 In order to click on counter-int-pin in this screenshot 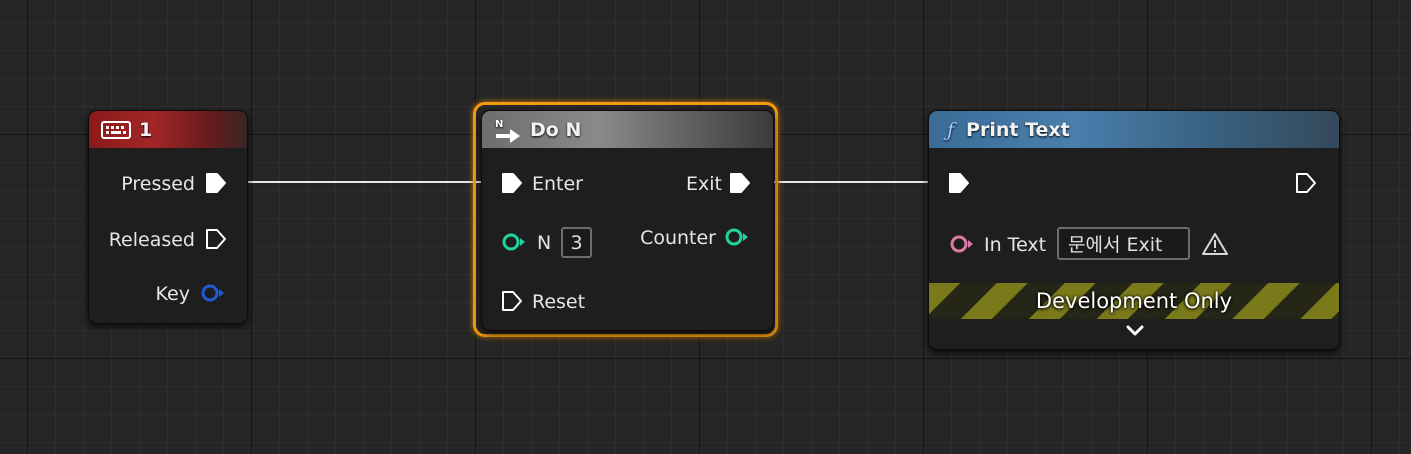, I will do `click(736, 237)`.